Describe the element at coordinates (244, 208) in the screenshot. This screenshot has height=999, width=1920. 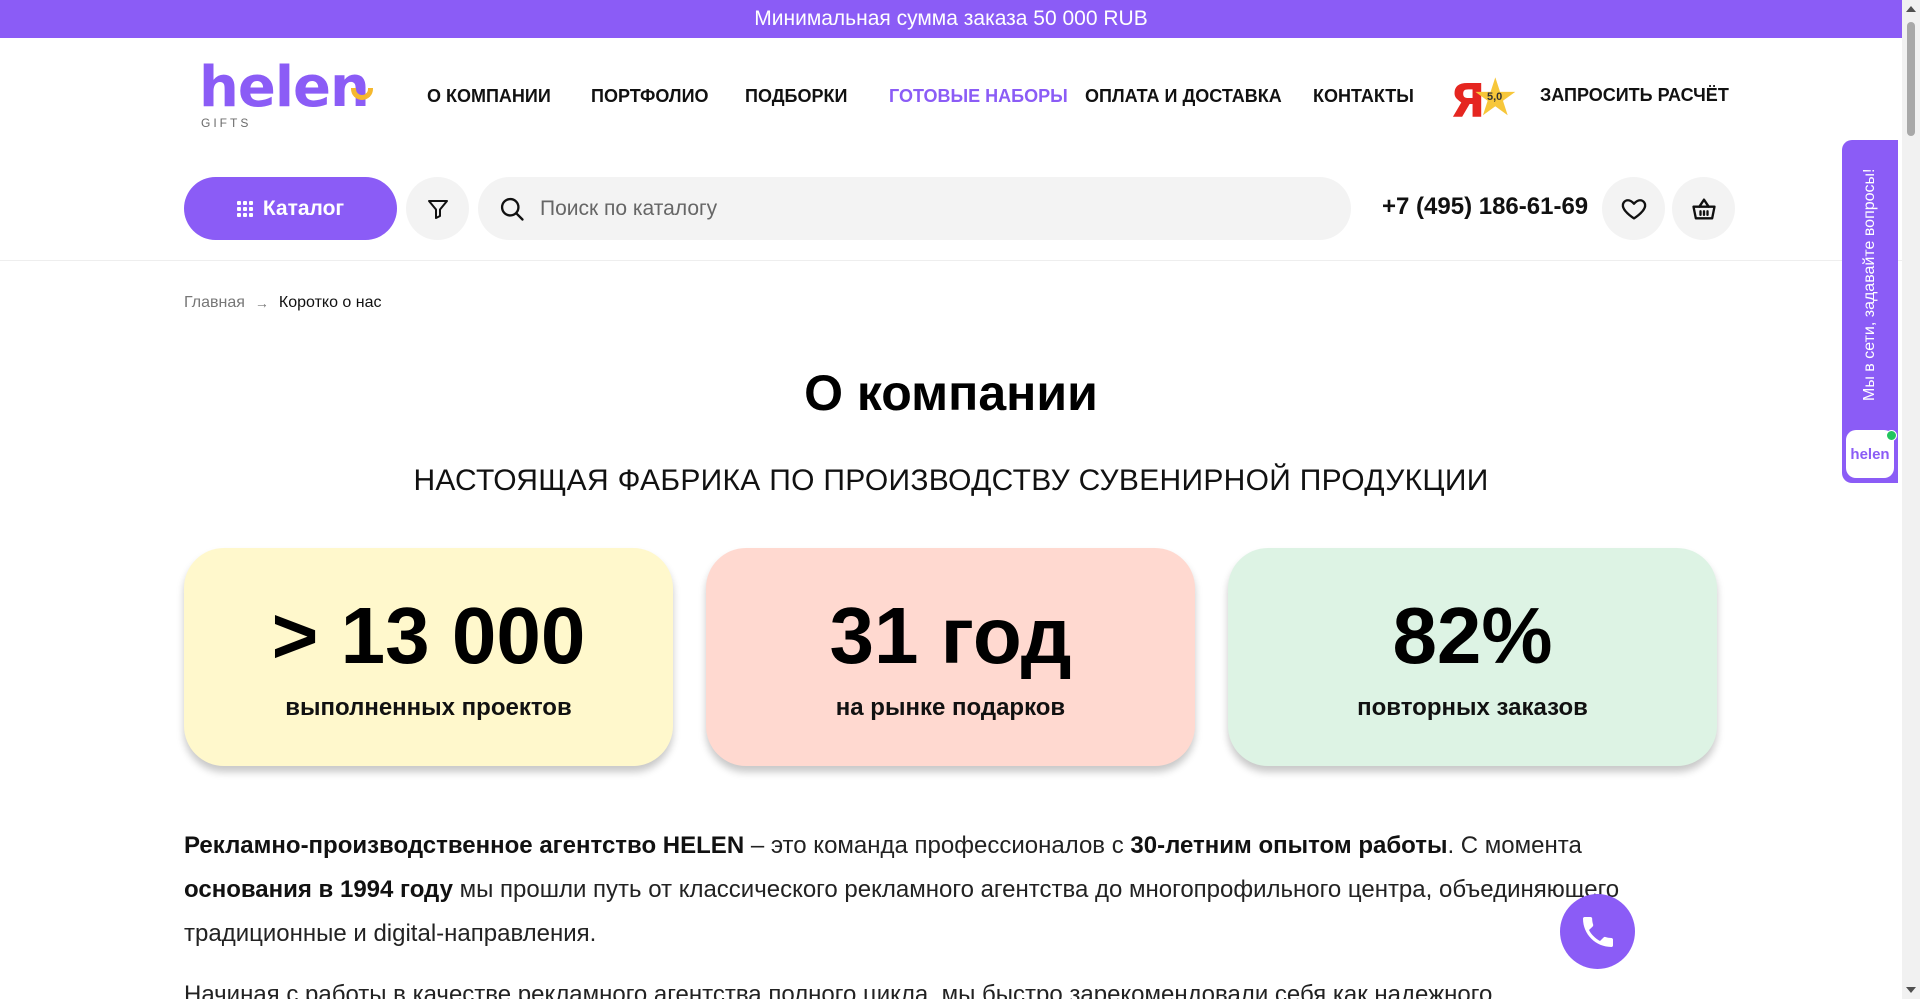
I see `grid-icon` at that location.